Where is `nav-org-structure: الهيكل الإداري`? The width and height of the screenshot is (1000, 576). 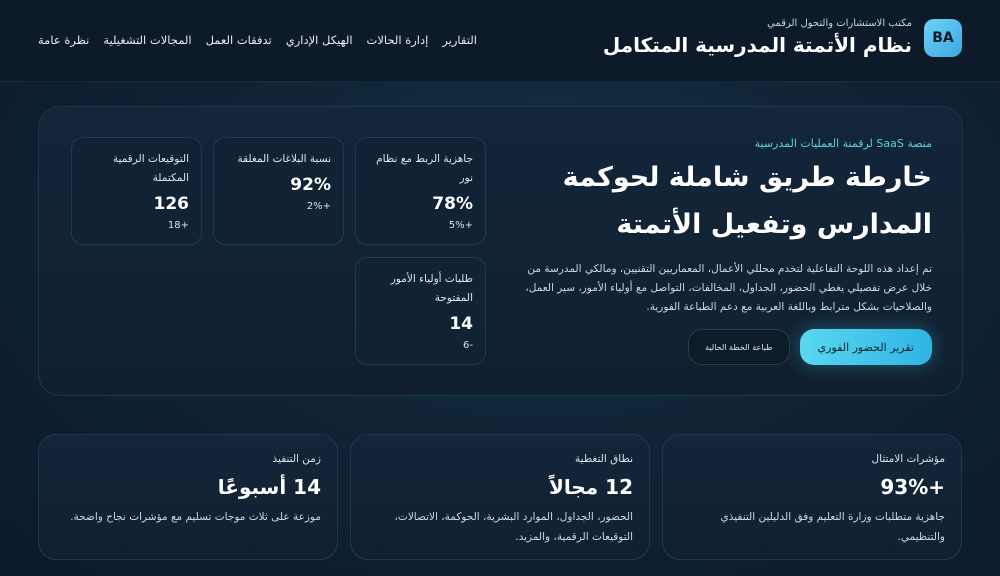 nav-org-structure: الهيكل الإداري is located at coordinates (319, 40).